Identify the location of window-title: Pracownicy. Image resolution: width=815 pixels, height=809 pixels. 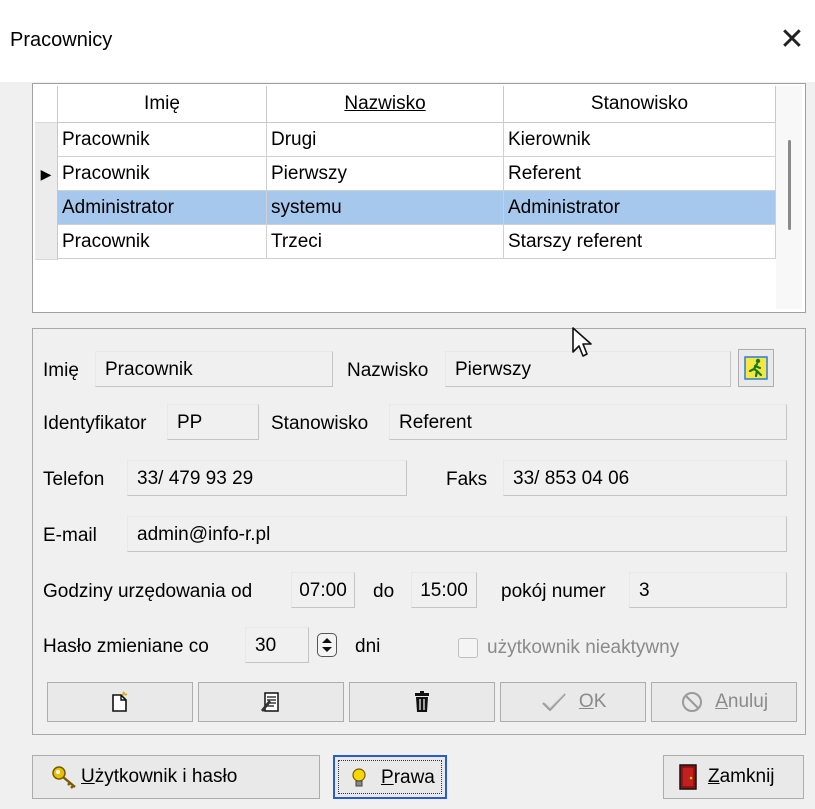
(61, 40).